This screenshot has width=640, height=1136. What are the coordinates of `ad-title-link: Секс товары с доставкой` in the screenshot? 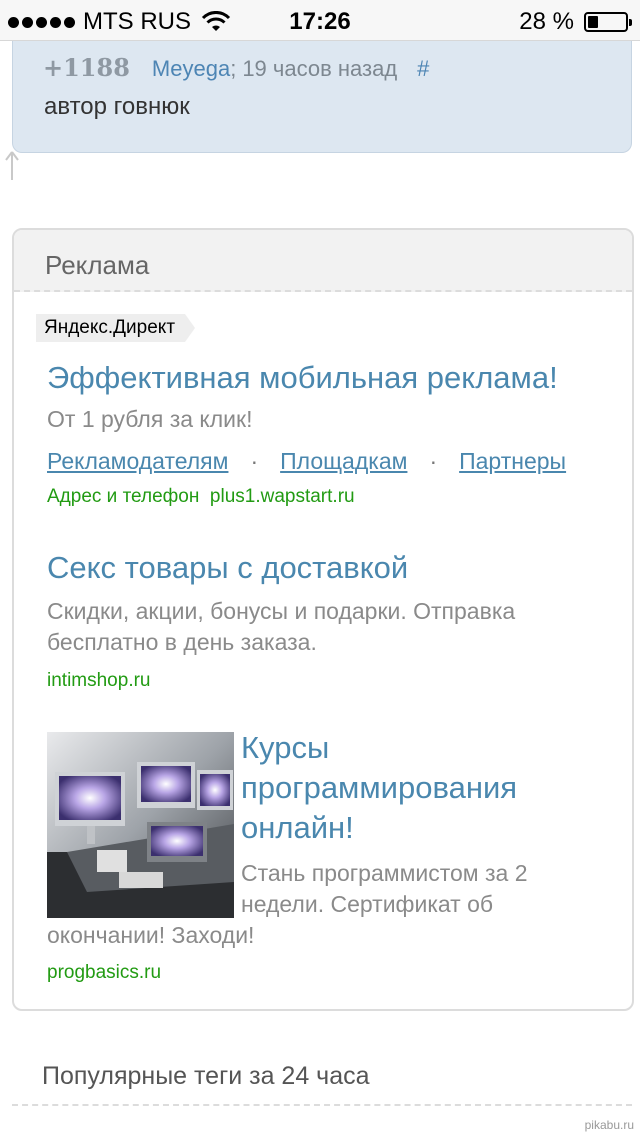 It's located at (227, 568).